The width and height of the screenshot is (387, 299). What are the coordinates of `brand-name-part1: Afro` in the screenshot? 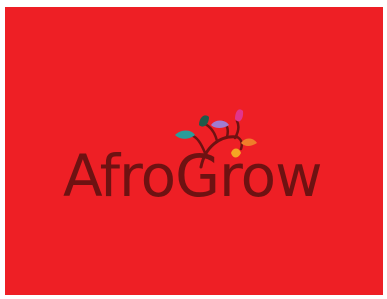 It's located at (119, 176).